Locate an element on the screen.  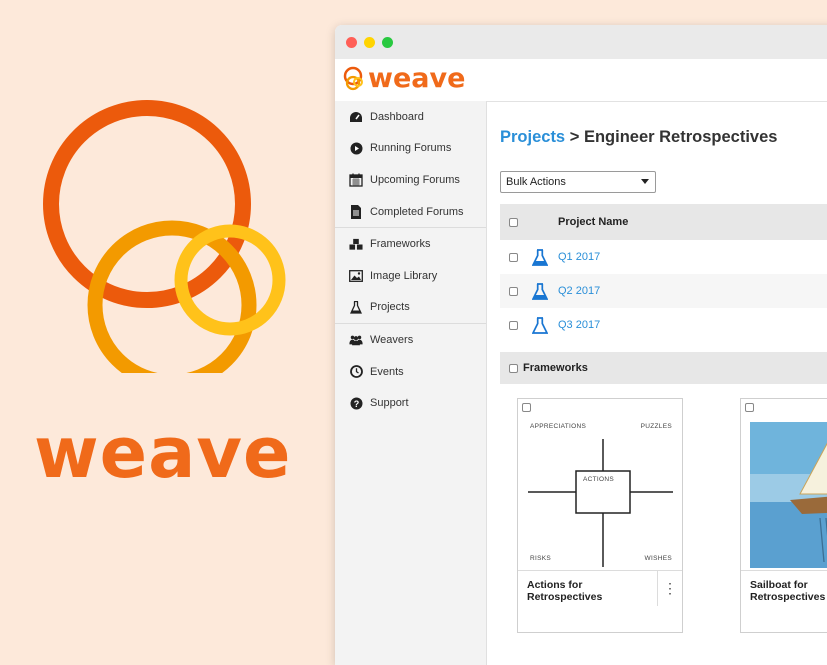
projects-table: Project Name Q1 2017 Q2 2017 Q3 2017 is located at coordinates (663, 273).